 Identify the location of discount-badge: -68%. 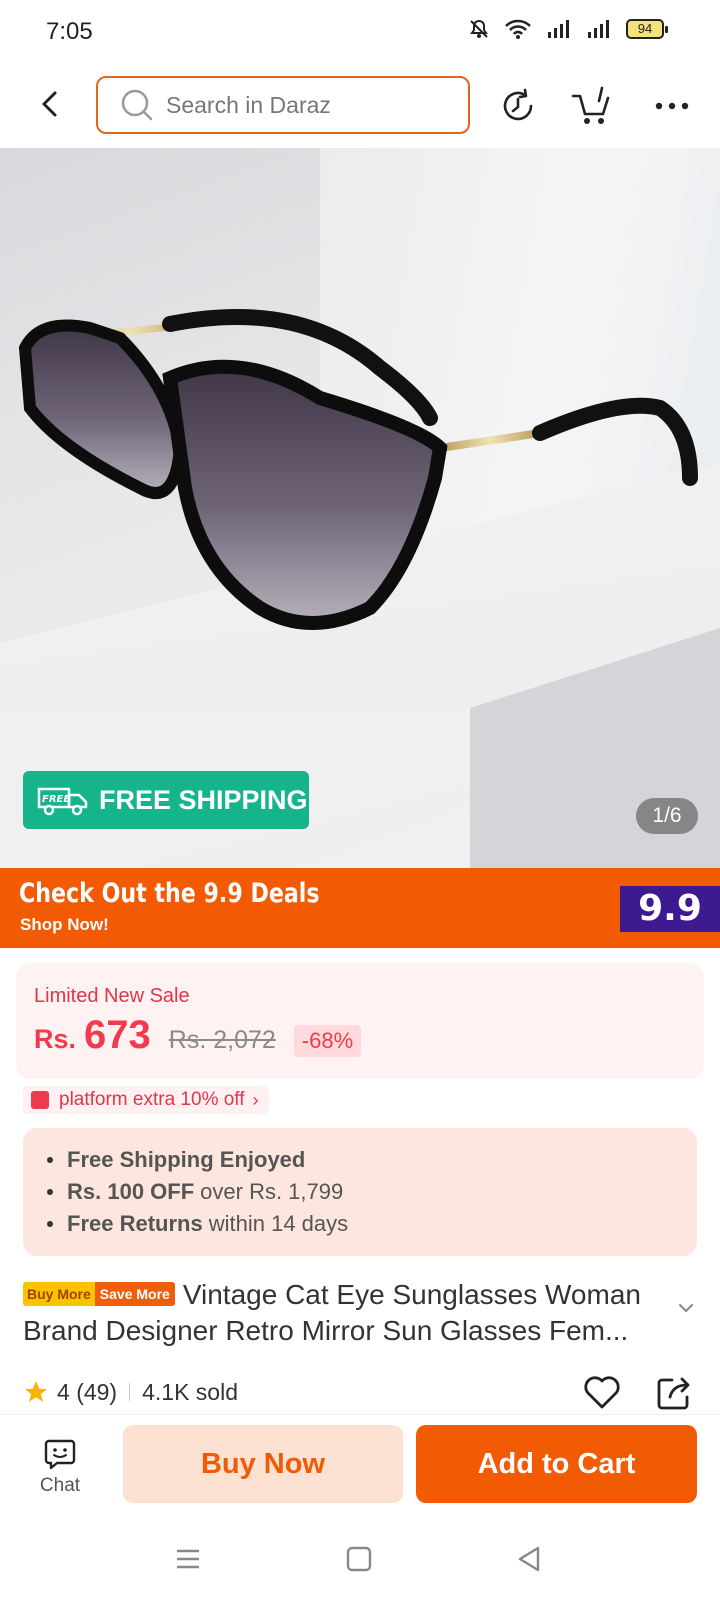
(327, 1041).